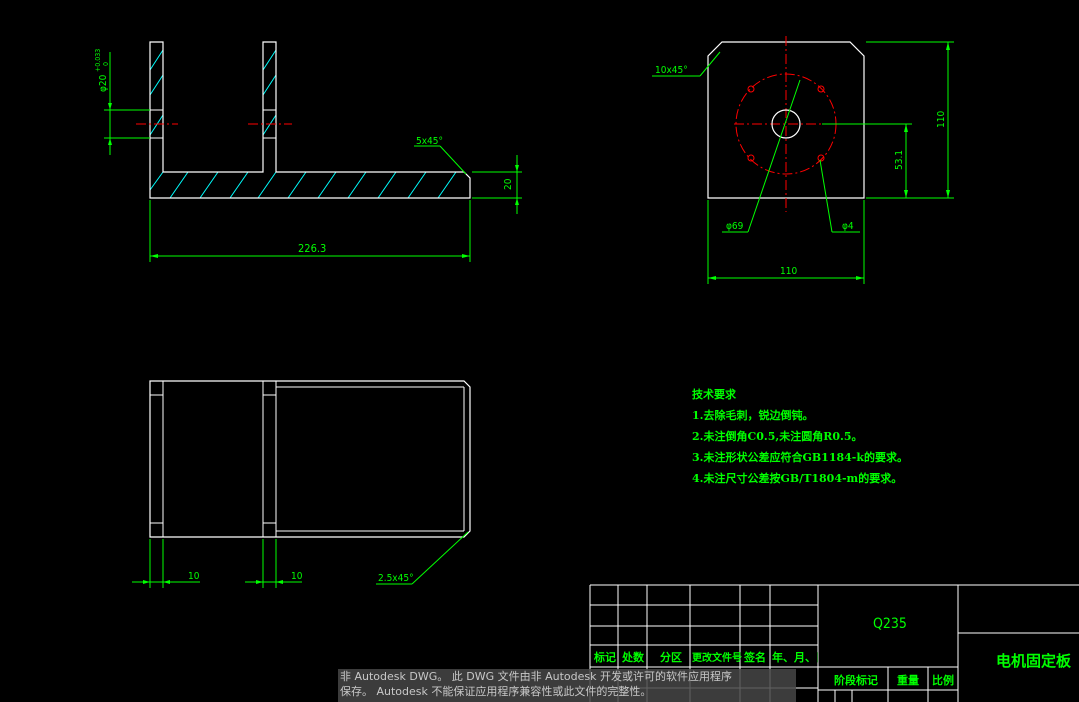  I want to click on front-view-hatch, so click(303, 124).